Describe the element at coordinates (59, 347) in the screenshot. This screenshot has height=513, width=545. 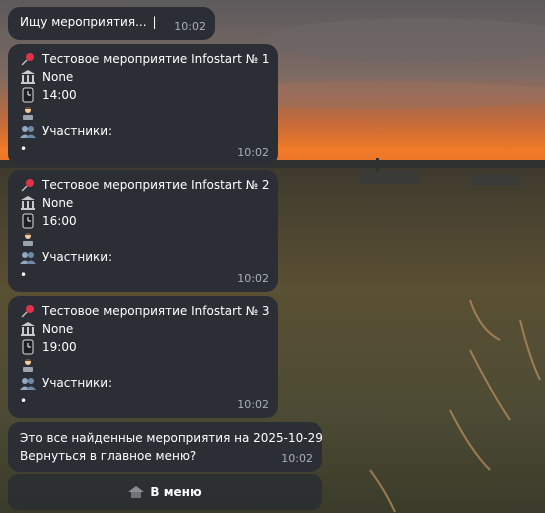
I see `event-time: 19:00` at that location.